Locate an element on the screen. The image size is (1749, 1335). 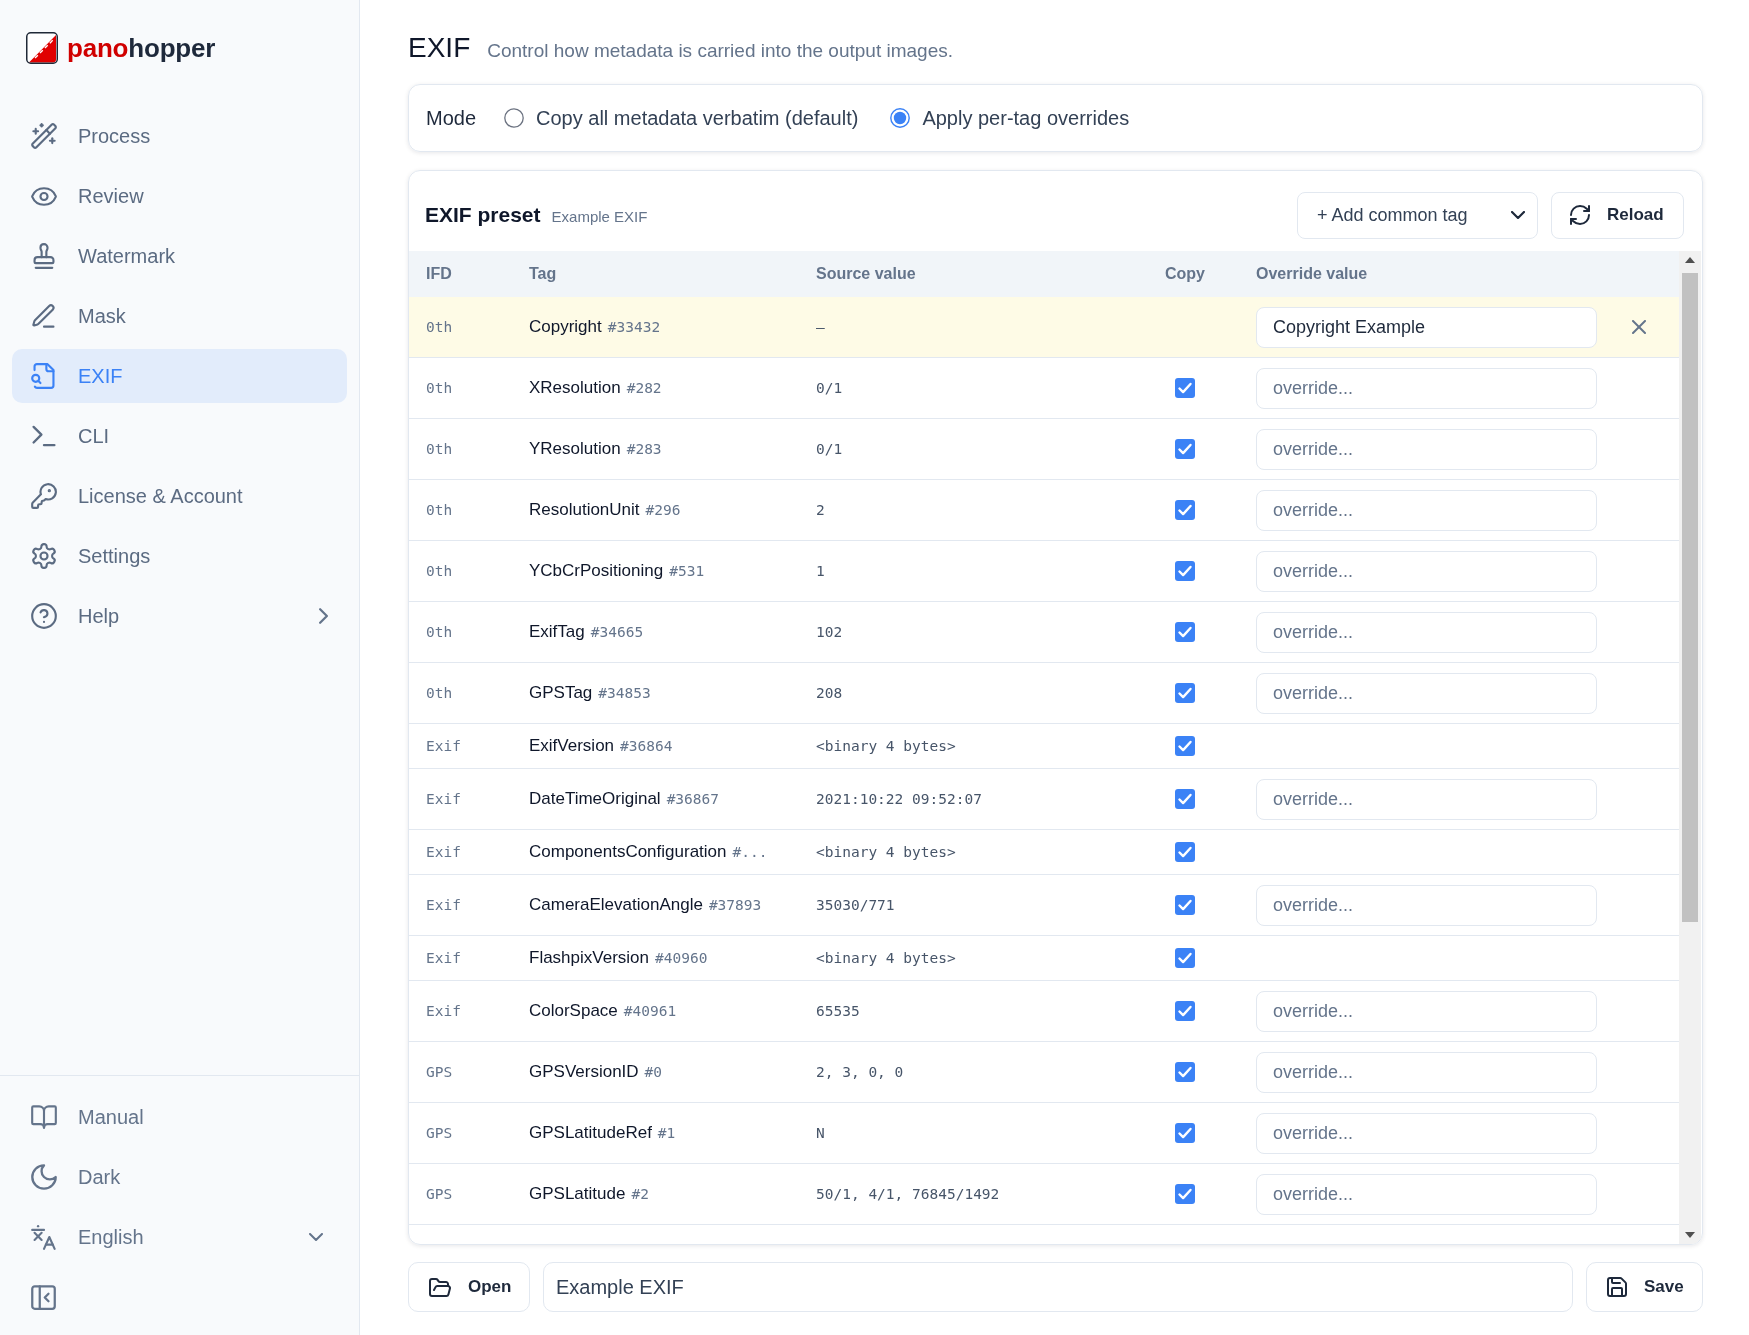
radio-option: Apply per-tag overrides is located at coordinates (1010, 118).